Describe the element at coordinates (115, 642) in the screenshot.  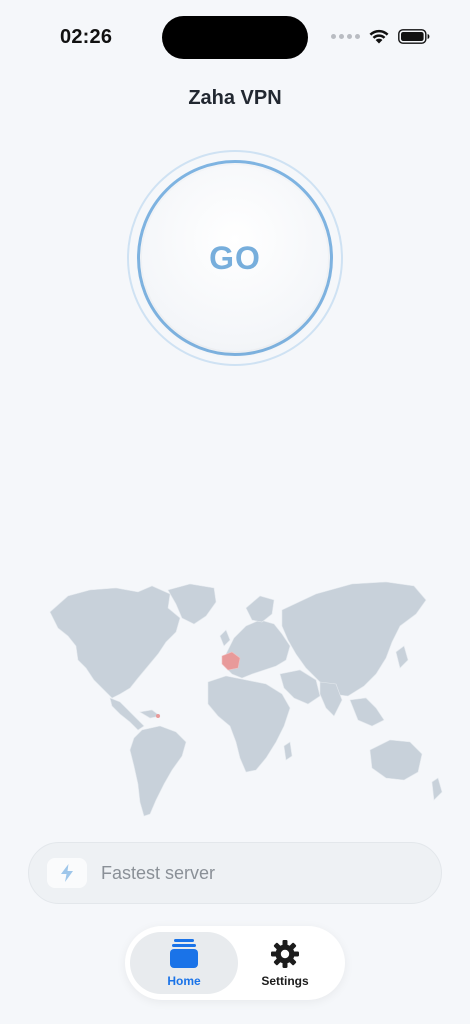
I see `map-north-america` at that location.